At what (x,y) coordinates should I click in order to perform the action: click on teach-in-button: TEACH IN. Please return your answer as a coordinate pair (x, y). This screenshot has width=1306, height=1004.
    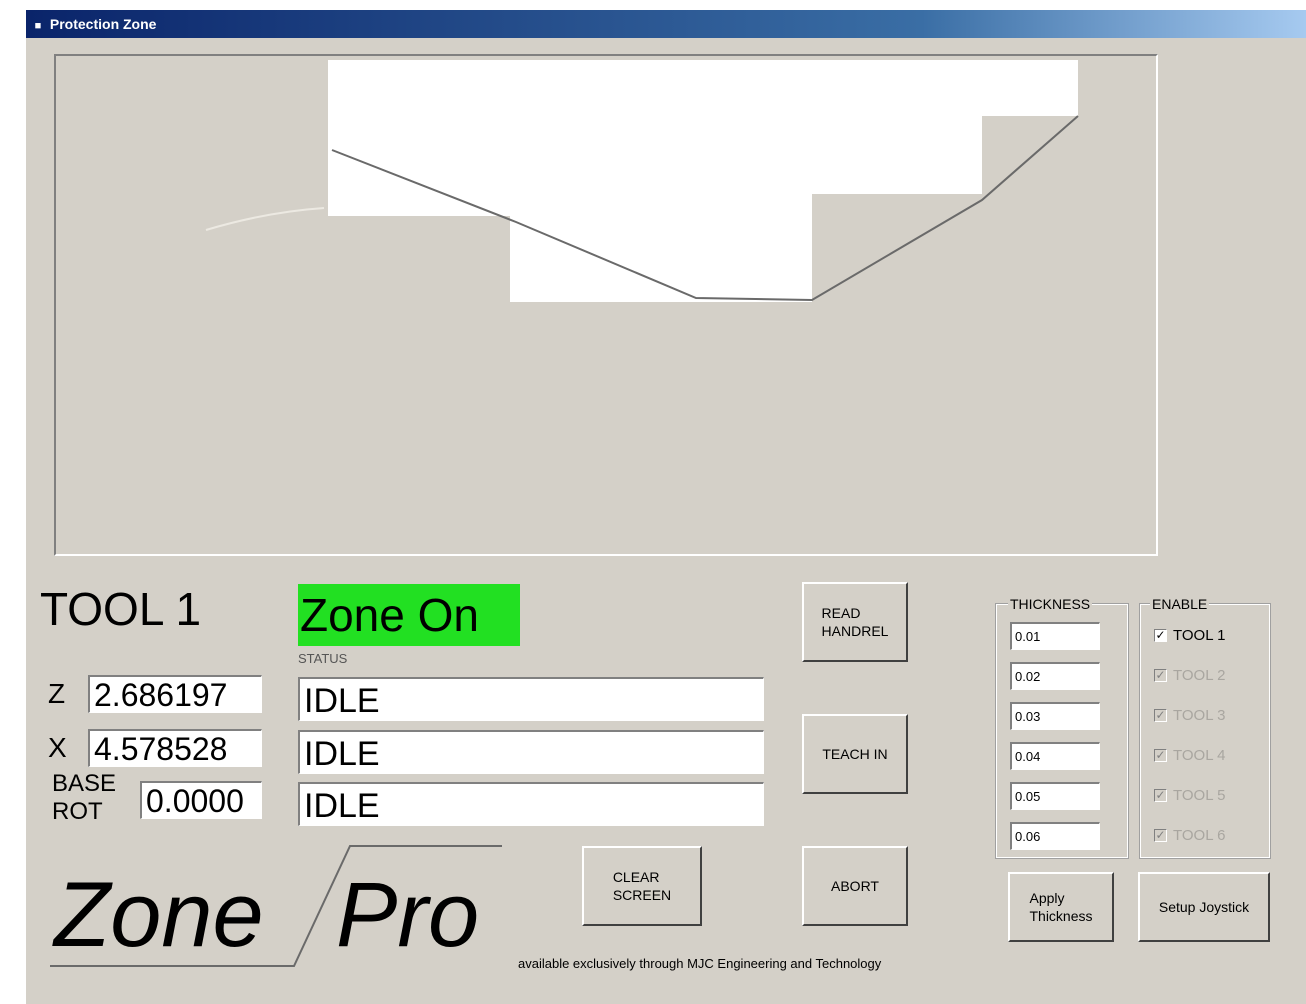
    Looking at the image, I should click on (855, 754).